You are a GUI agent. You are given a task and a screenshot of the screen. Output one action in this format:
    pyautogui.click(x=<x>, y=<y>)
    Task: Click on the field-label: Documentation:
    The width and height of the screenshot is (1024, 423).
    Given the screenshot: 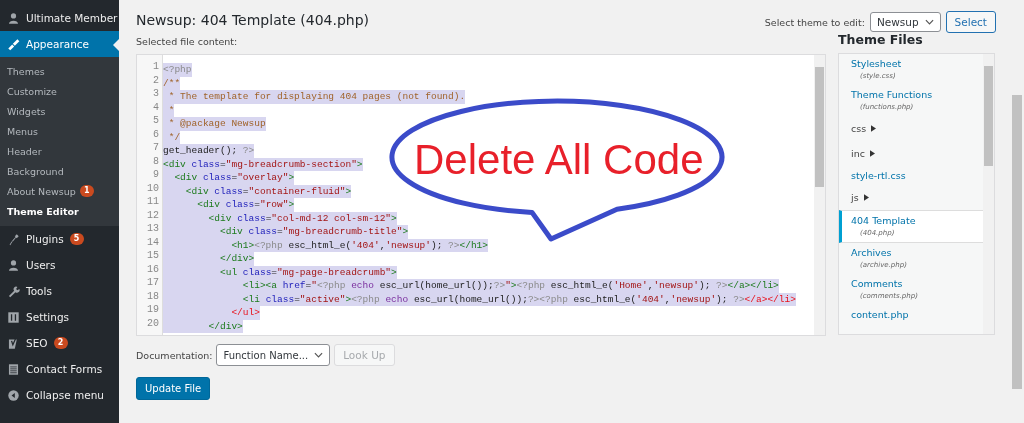 What is the action you would take?
    pyautogui.click(x=174, y=355)
    